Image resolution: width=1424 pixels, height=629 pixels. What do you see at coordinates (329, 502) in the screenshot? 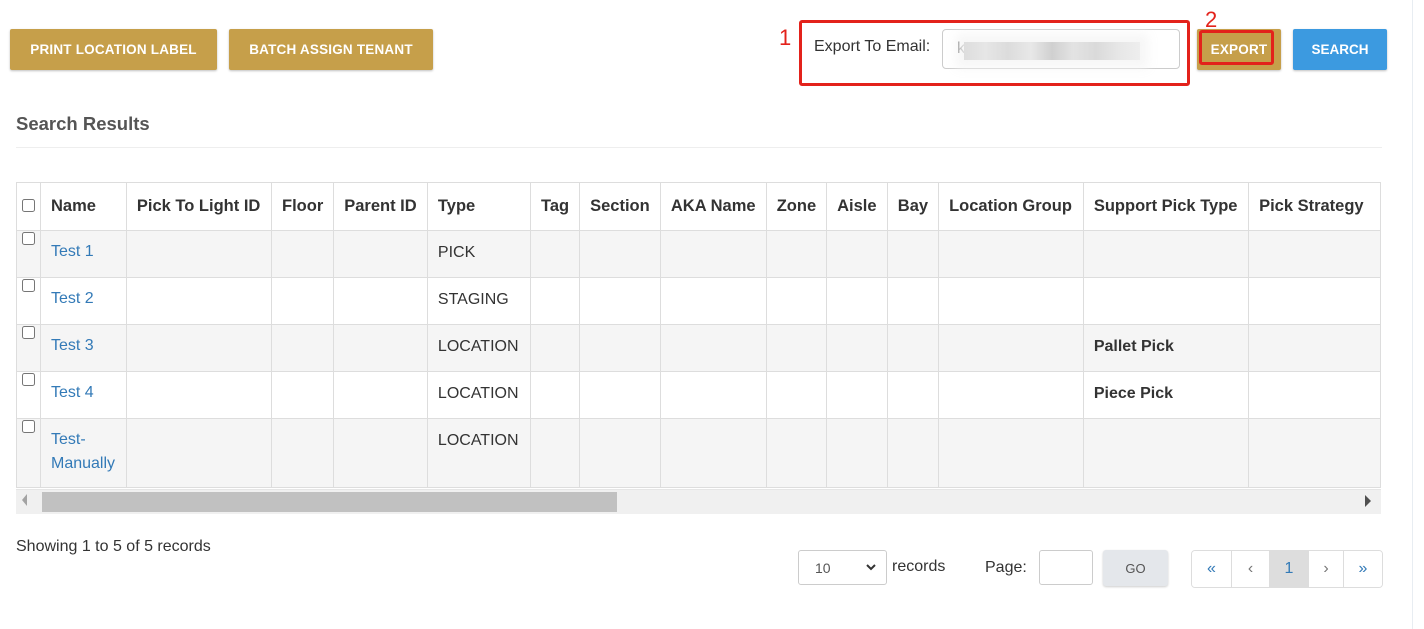
I see `scrollbar-thumb` at bounding box center [329, 502].